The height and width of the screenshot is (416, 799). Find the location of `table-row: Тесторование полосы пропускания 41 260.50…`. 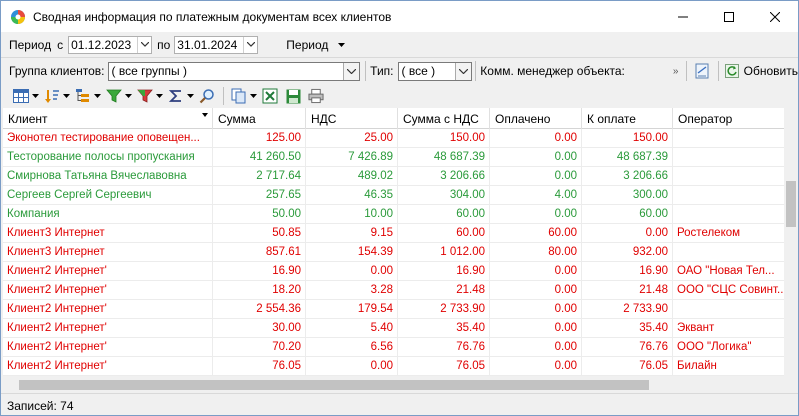

table-row: Тесторование полосы пропускания 41 260.50… is located at coordinates (394, 157).